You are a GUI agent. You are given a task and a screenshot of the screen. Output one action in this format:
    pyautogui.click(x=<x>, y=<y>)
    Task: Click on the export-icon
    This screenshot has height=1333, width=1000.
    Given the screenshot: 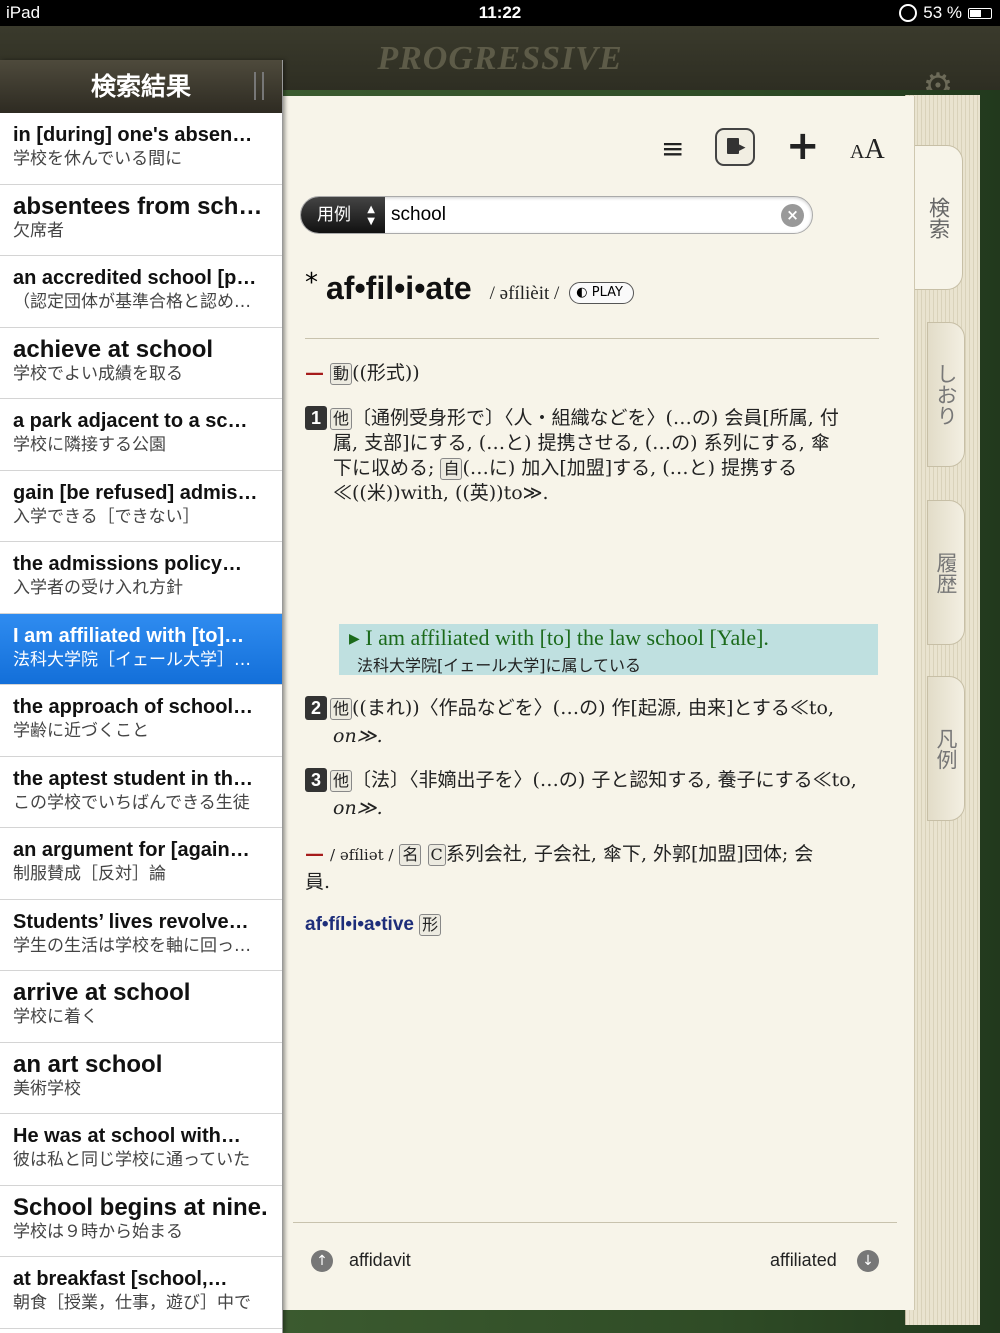 What is the action you would take?
    pyautogui.click(x=735, y=147)
    